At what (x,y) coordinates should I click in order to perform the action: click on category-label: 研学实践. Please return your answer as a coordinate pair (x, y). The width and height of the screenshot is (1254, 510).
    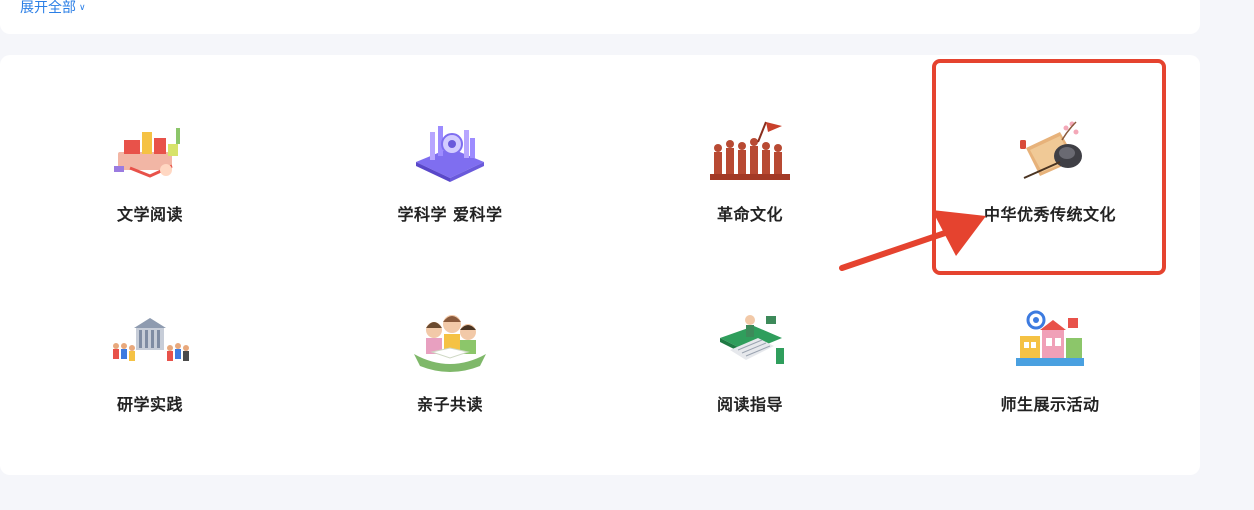
    Looking at the image, I should click on (149, 404).